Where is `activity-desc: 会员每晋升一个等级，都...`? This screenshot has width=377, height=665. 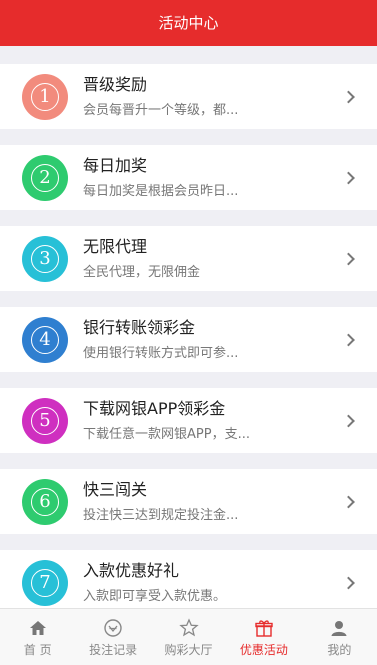
activity-desc: 会员每晋升一个等级，都... is located at coordinates (161, 110).